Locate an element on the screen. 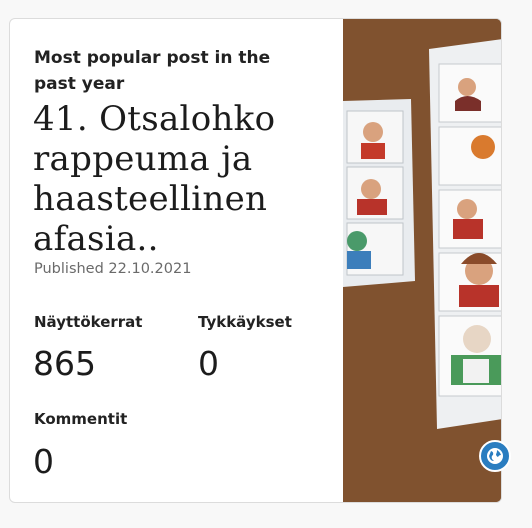 The width and height of the screenshot is (532, 528). globe-icon is located at coordinates (495, 456).